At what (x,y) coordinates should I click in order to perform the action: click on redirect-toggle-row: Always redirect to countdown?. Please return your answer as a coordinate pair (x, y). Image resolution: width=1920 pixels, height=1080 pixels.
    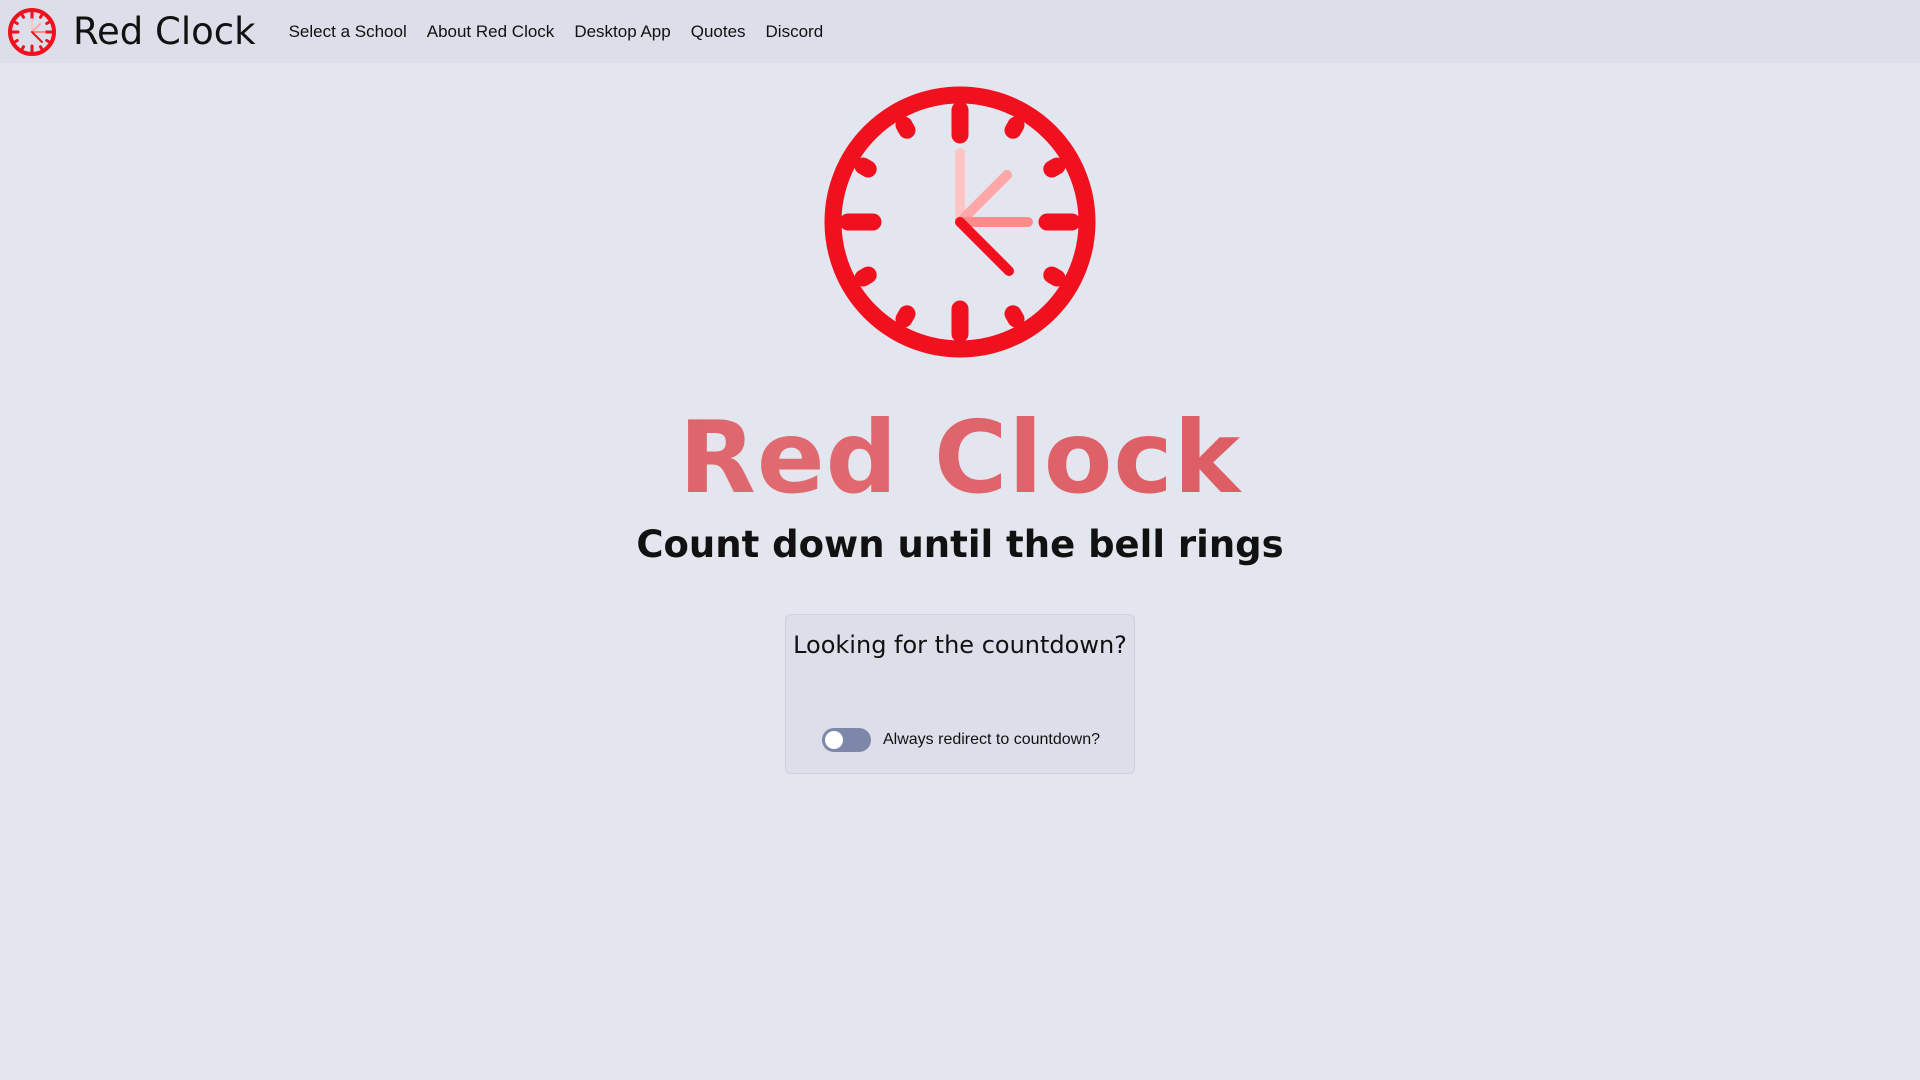
    Looking at the image, I should click on (961, 740).